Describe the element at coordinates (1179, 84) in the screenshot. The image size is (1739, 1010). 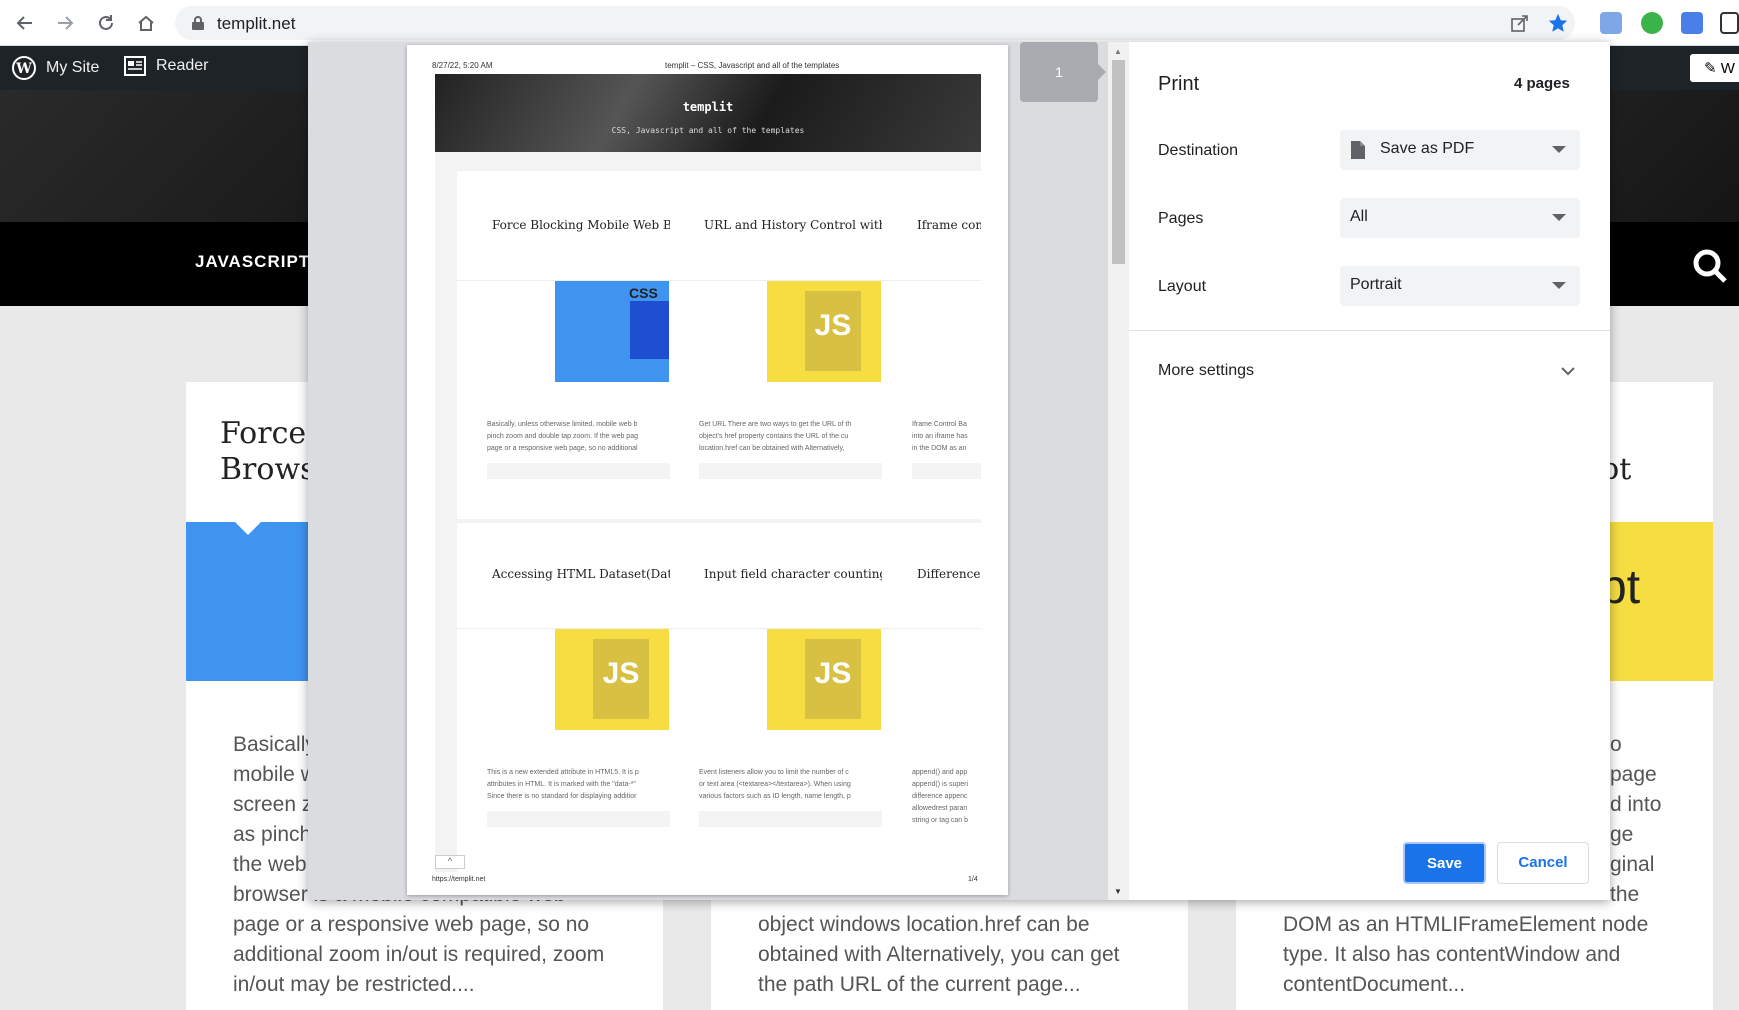
I see `print-title: Print` at that location.